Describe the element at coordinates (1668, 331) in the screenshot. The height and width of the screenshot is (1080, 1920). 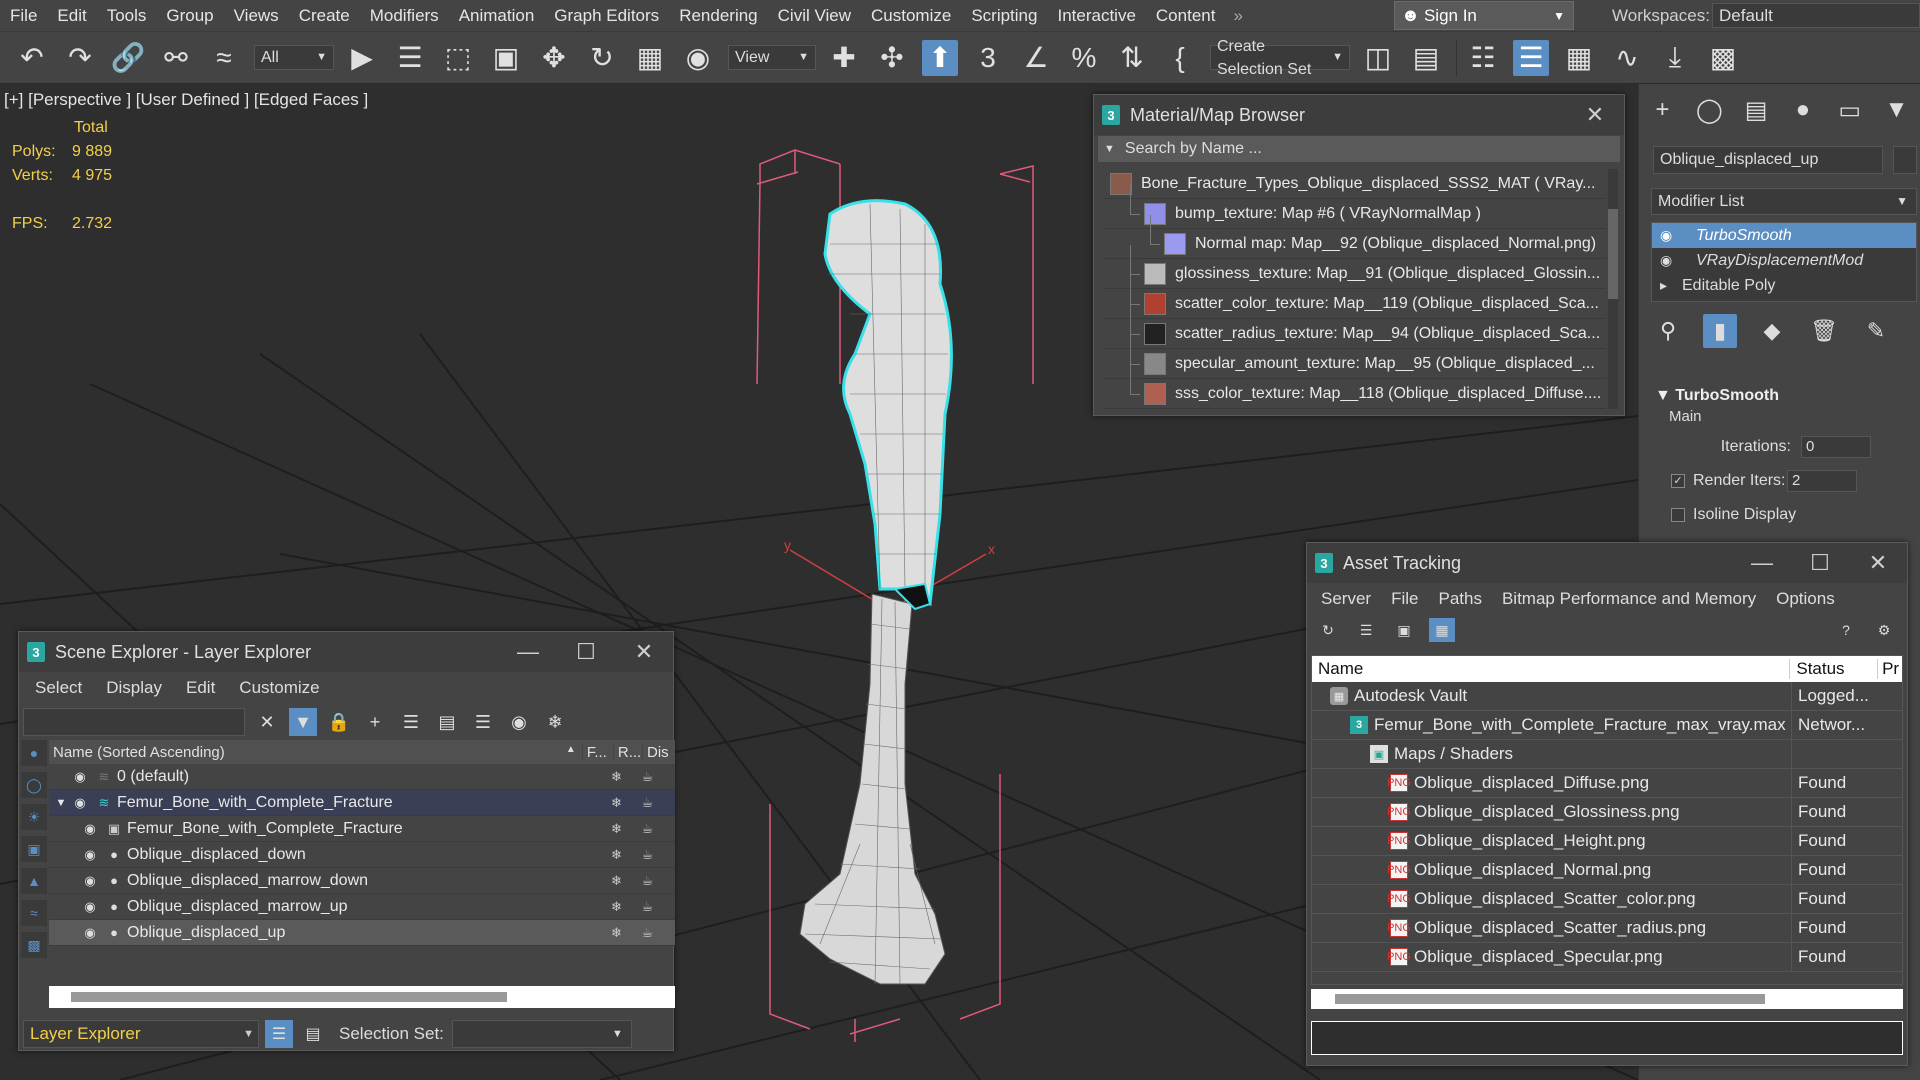
I see `pin-stack-icon: ⚲` at that location.